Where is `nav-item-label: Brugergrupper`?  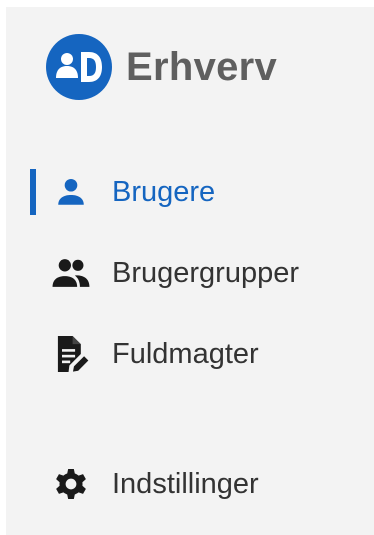
nav-item-label: Brugergrupper is located at coordinates (205, 272).